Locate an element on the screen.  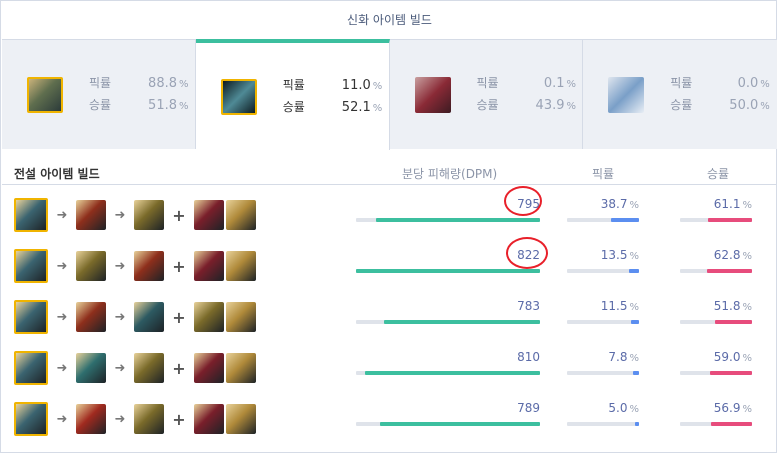
win-rate-value: 51.8 is located at coordinates (162, 105).